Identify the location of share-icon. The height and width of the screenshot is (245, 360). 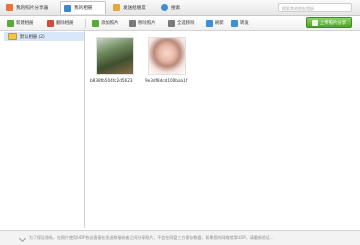
(234, 23).